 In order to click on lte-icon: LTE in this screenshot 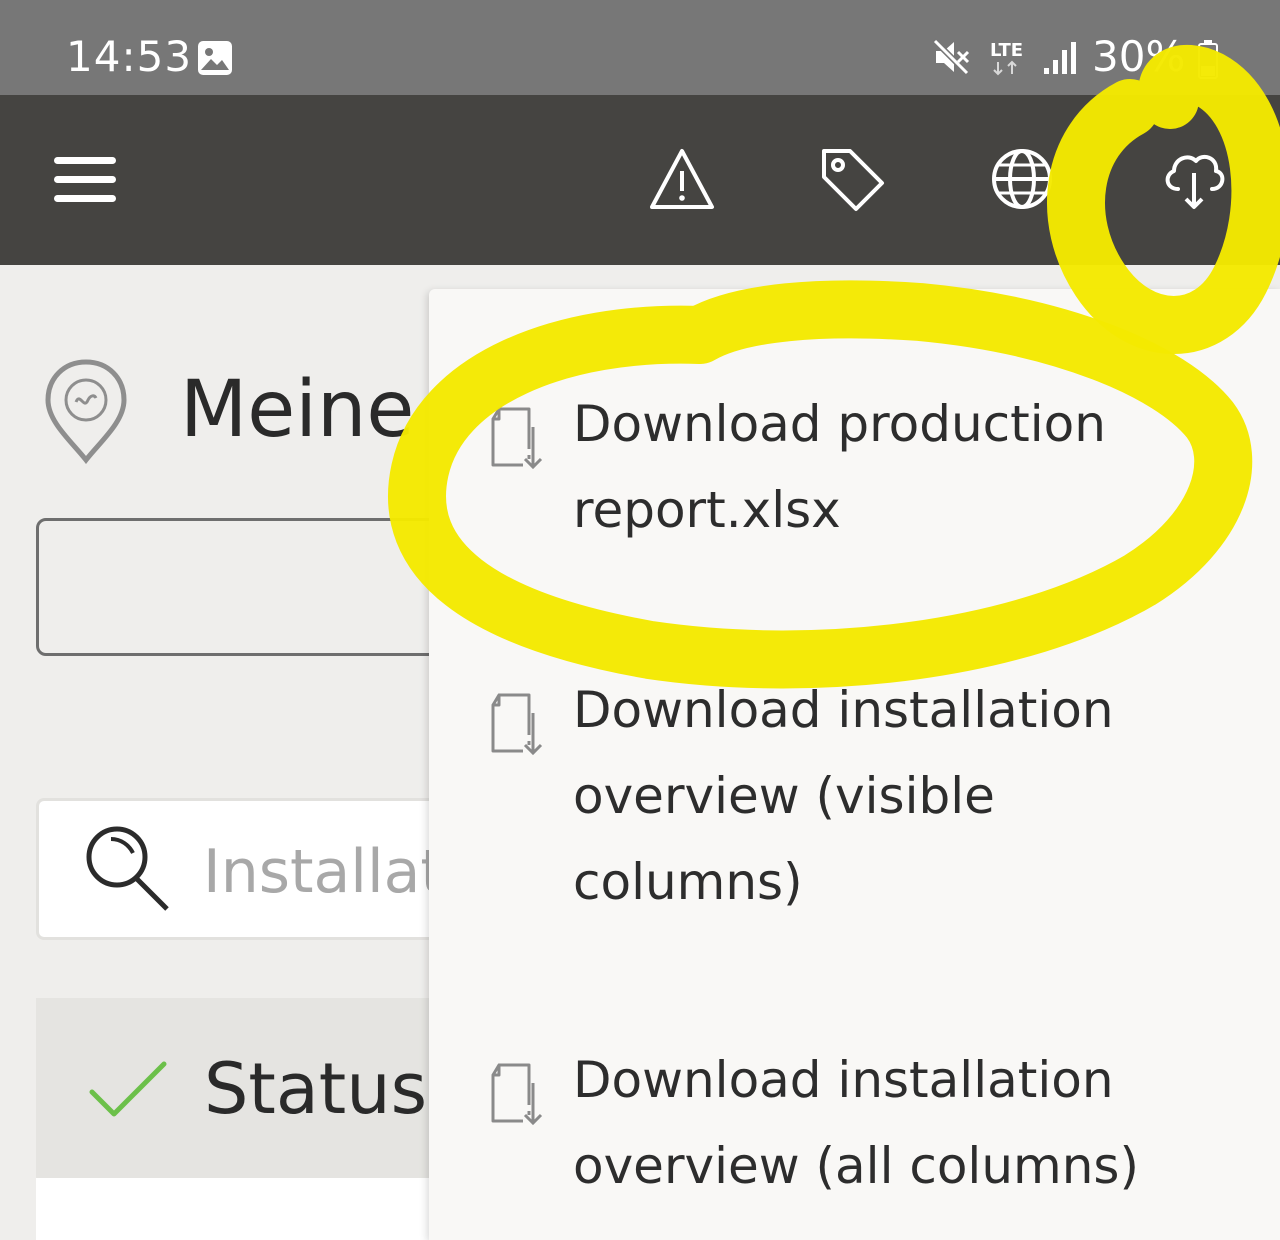, I will do `click(1006, 58)`.